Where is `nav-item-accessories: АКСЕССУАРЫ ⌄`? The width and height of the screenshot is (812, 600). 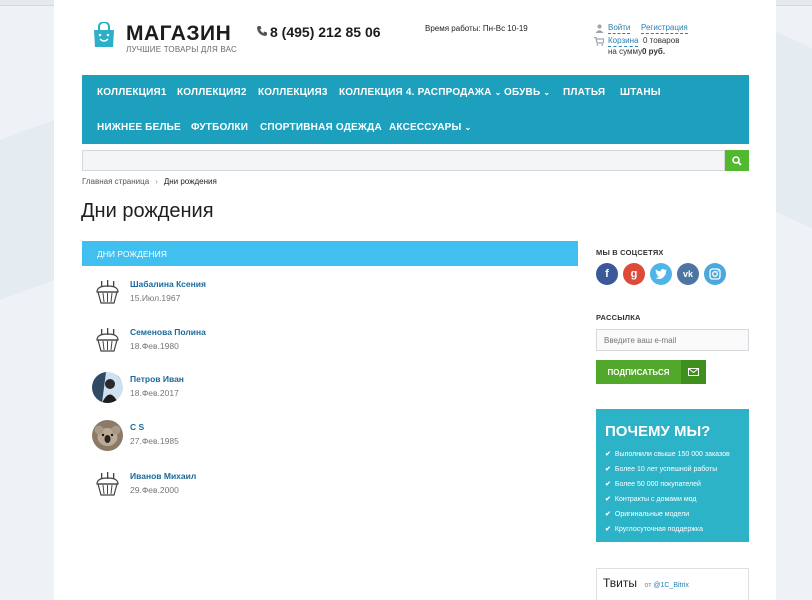 nav-item-accessories: АКСЕССУАРЫ ⌄ is located at coordinates (430, 127).